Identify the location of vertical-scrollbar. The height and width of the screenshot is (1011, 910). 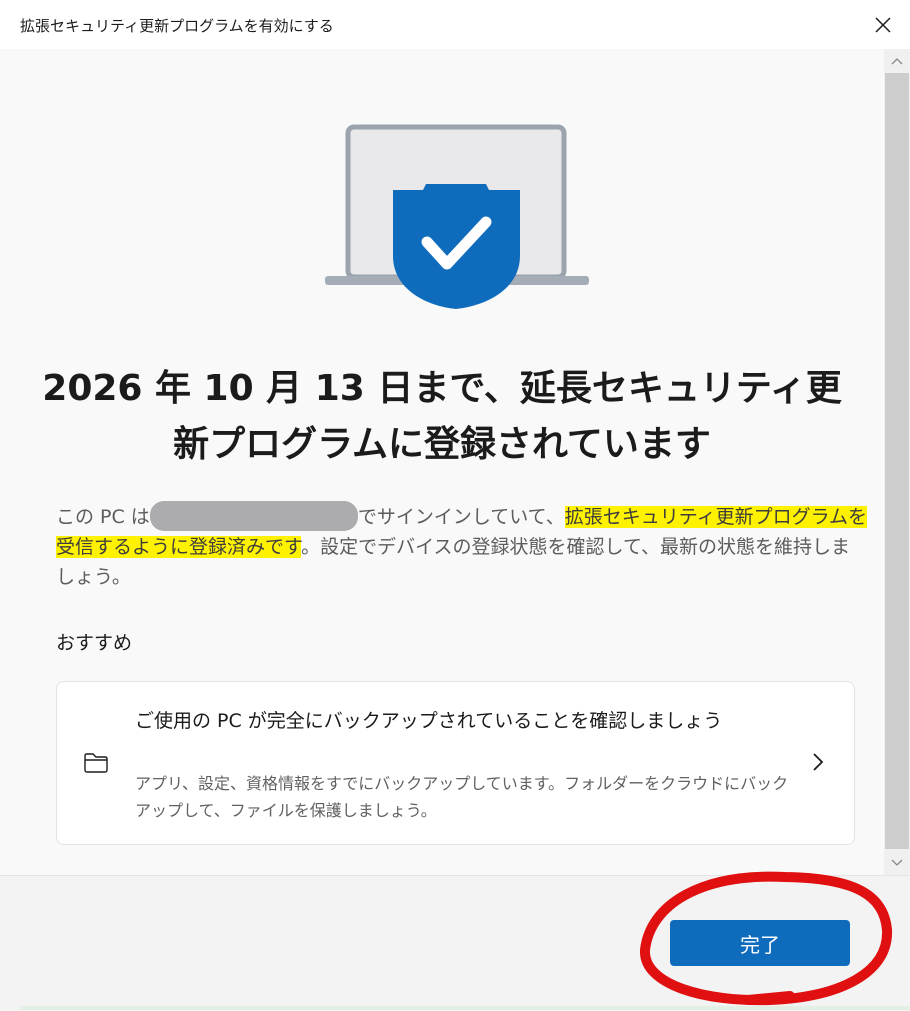
(897, 462).